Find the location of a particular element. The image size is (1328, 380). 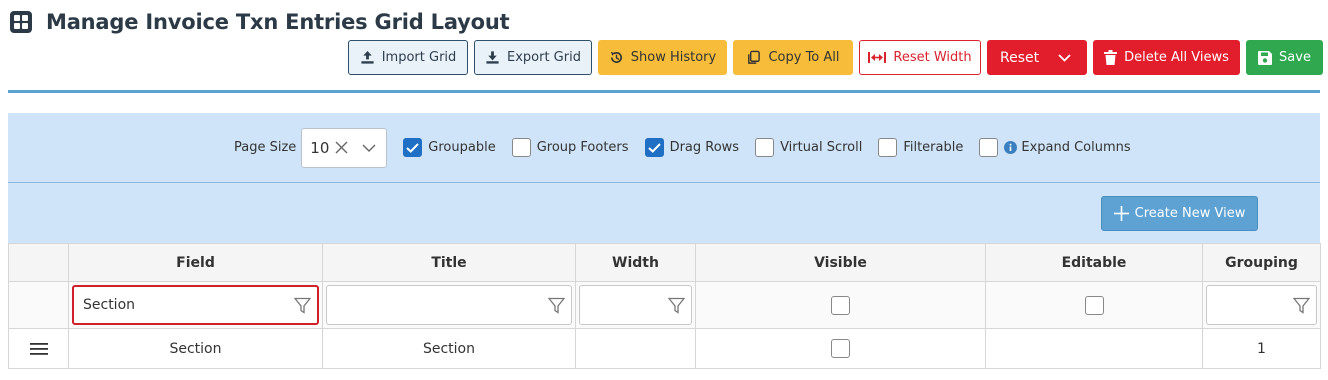

delete-all-views-button: Delete All Views is located at coordinates (1166, 57).